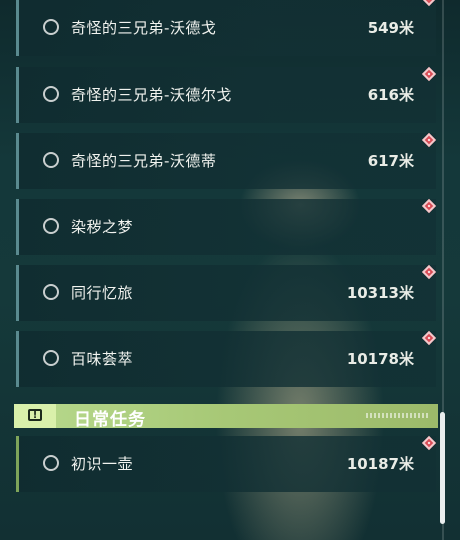 The width and height of the screenshot is (460, 540). Describe the element at coordinates (151, 95) in the screenshot. I see `quest-name: 奇怪的三兄弟-沃德尔戈` at that location.